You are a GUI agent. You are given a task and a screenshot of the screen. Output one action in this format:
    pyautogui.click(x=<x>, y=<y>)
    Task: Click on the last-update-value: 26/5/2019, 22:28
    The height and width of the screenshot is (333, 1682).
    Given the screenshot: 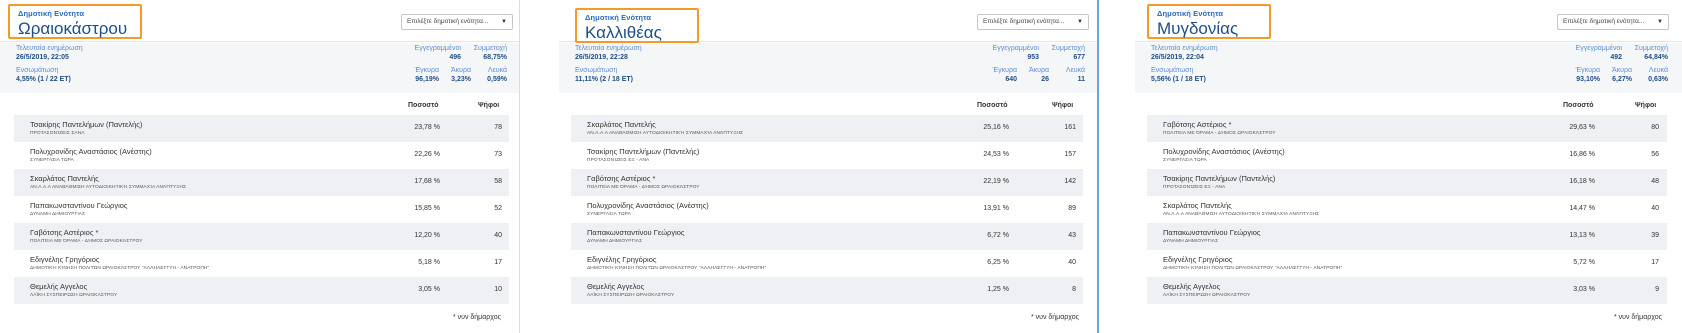 What is the action you would take?
    pyautogui.click(x=601, y=57)
    